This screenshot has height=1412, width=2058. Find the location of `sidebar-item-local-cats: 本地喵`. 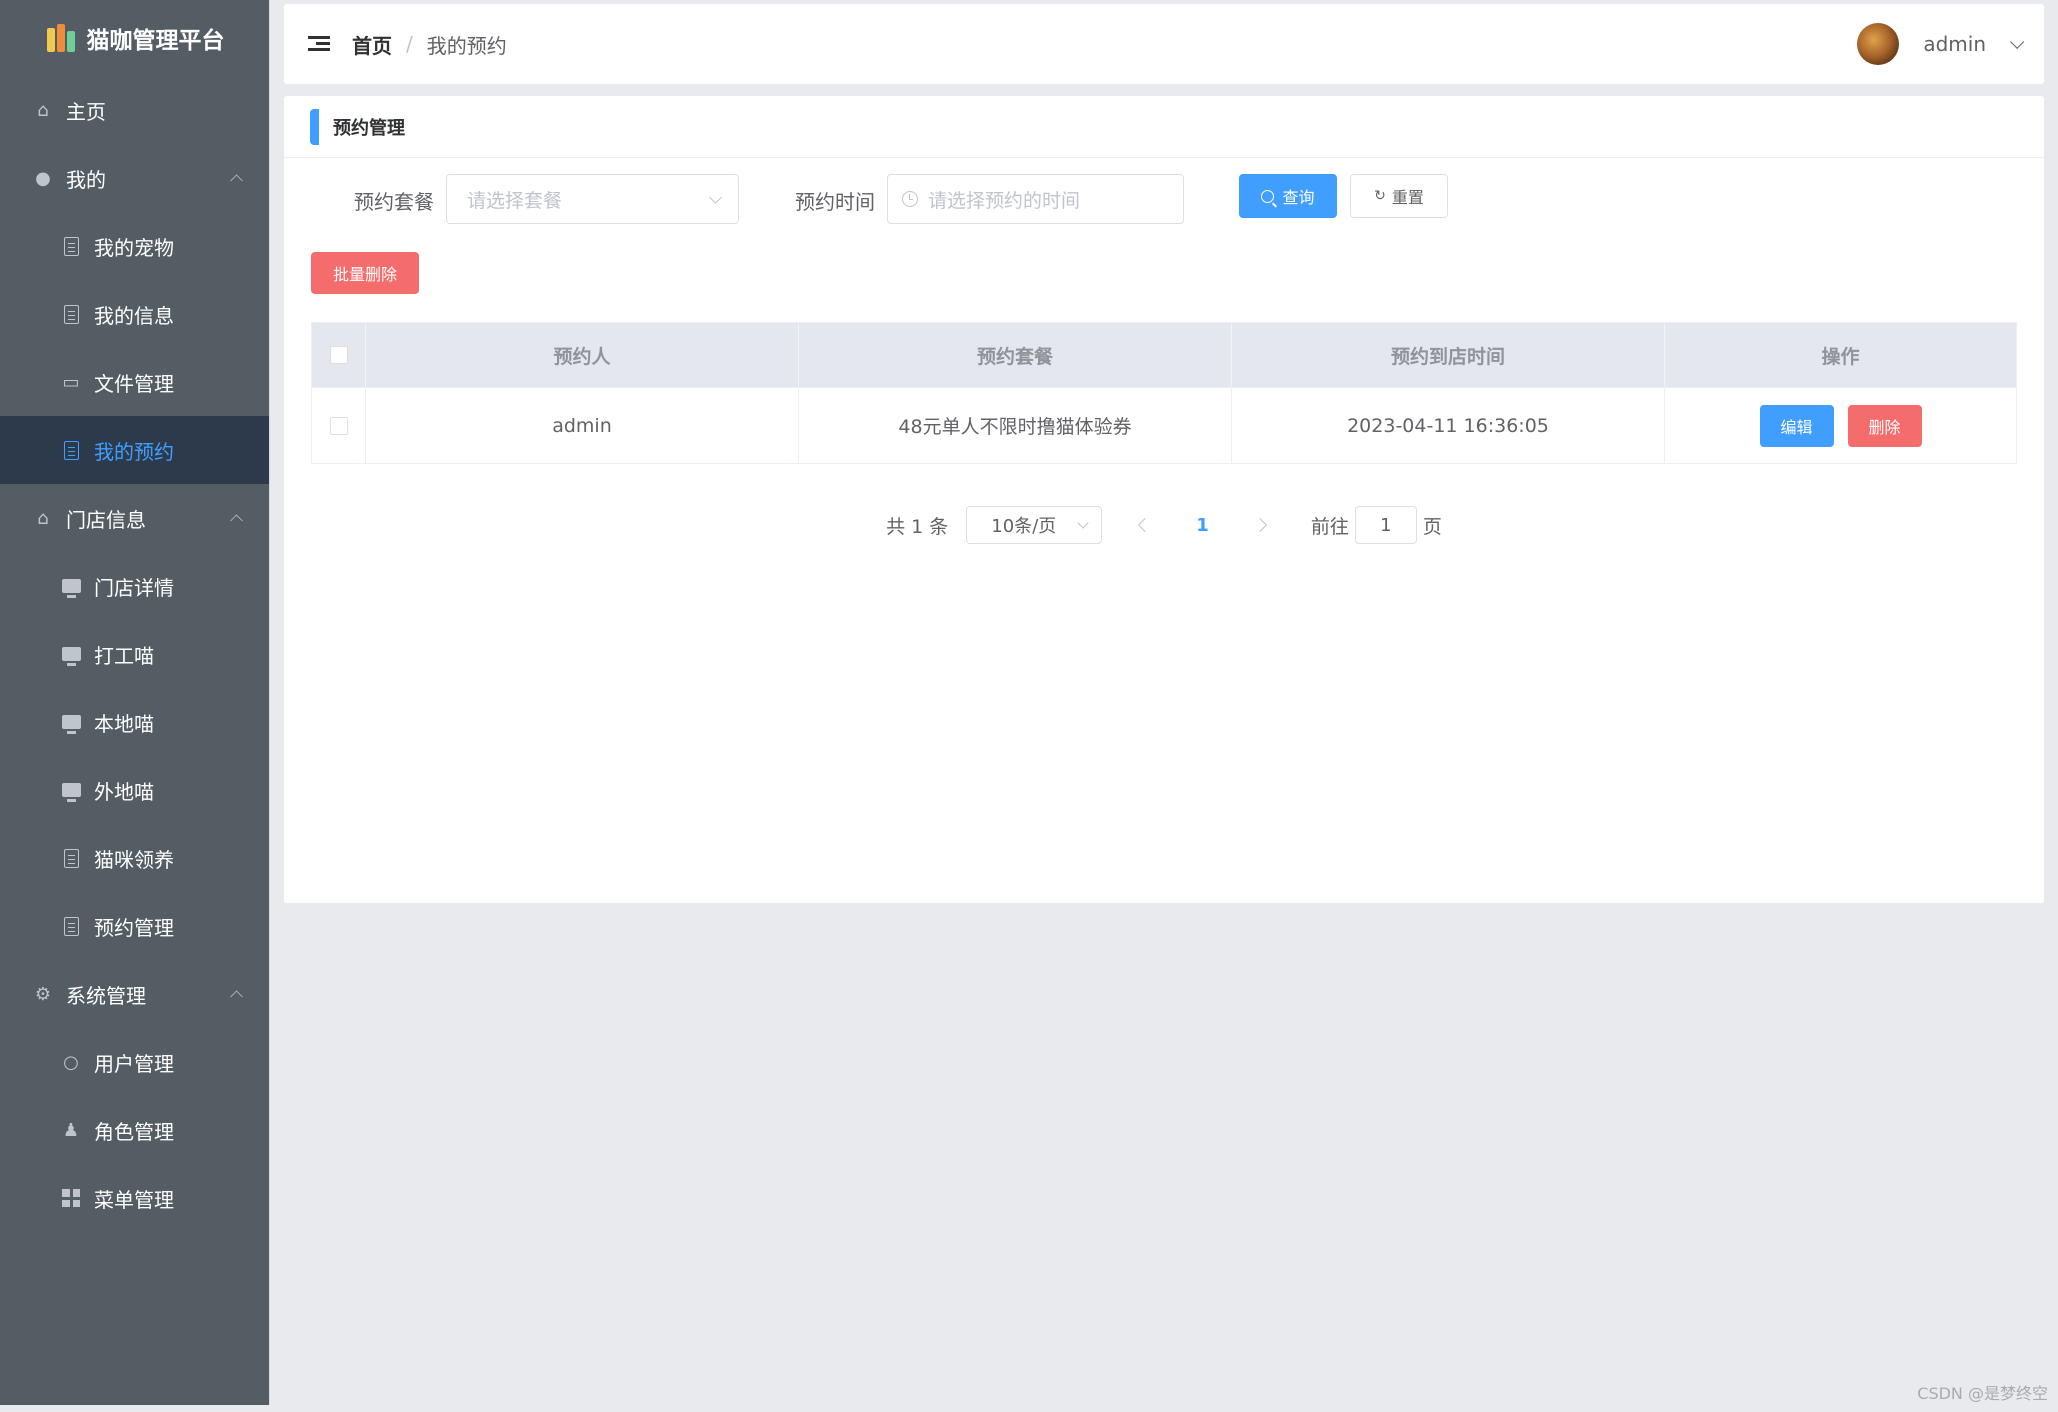

sidebar-item-local-cats: 本地喵 is located at coordinates (134, 722).